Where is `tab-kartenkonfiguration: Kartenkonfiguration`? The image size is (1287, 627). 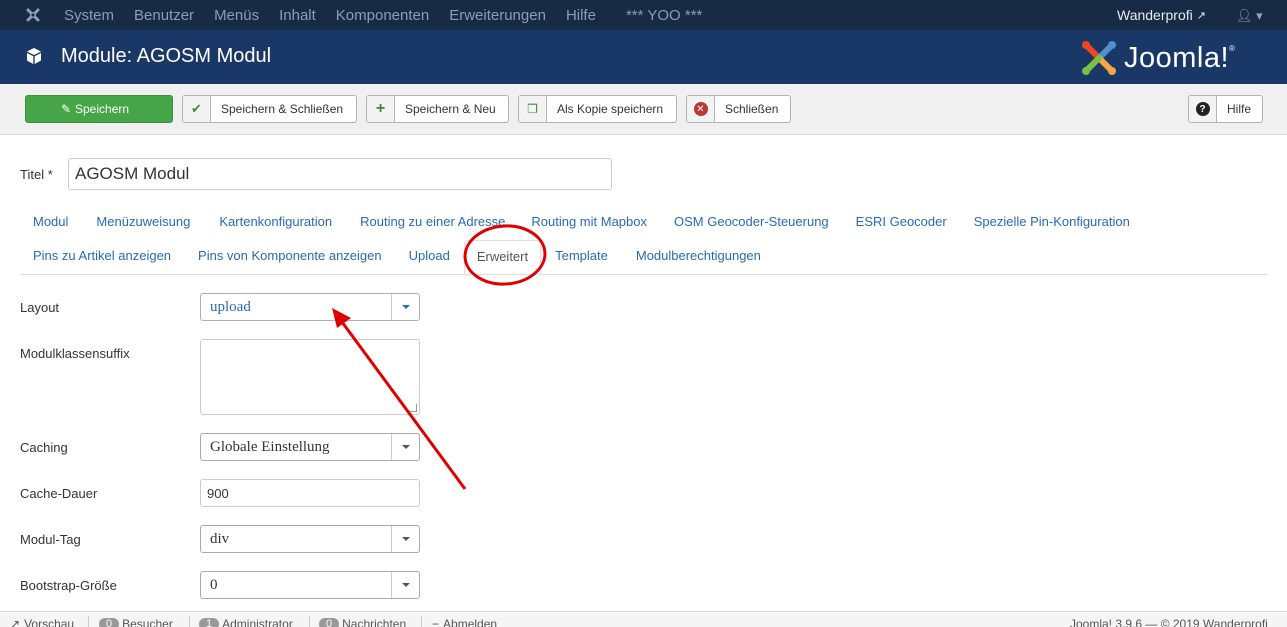
tab-kartenkonfiguration: Kartenkonfiguration is located at coordinates (275, 222).